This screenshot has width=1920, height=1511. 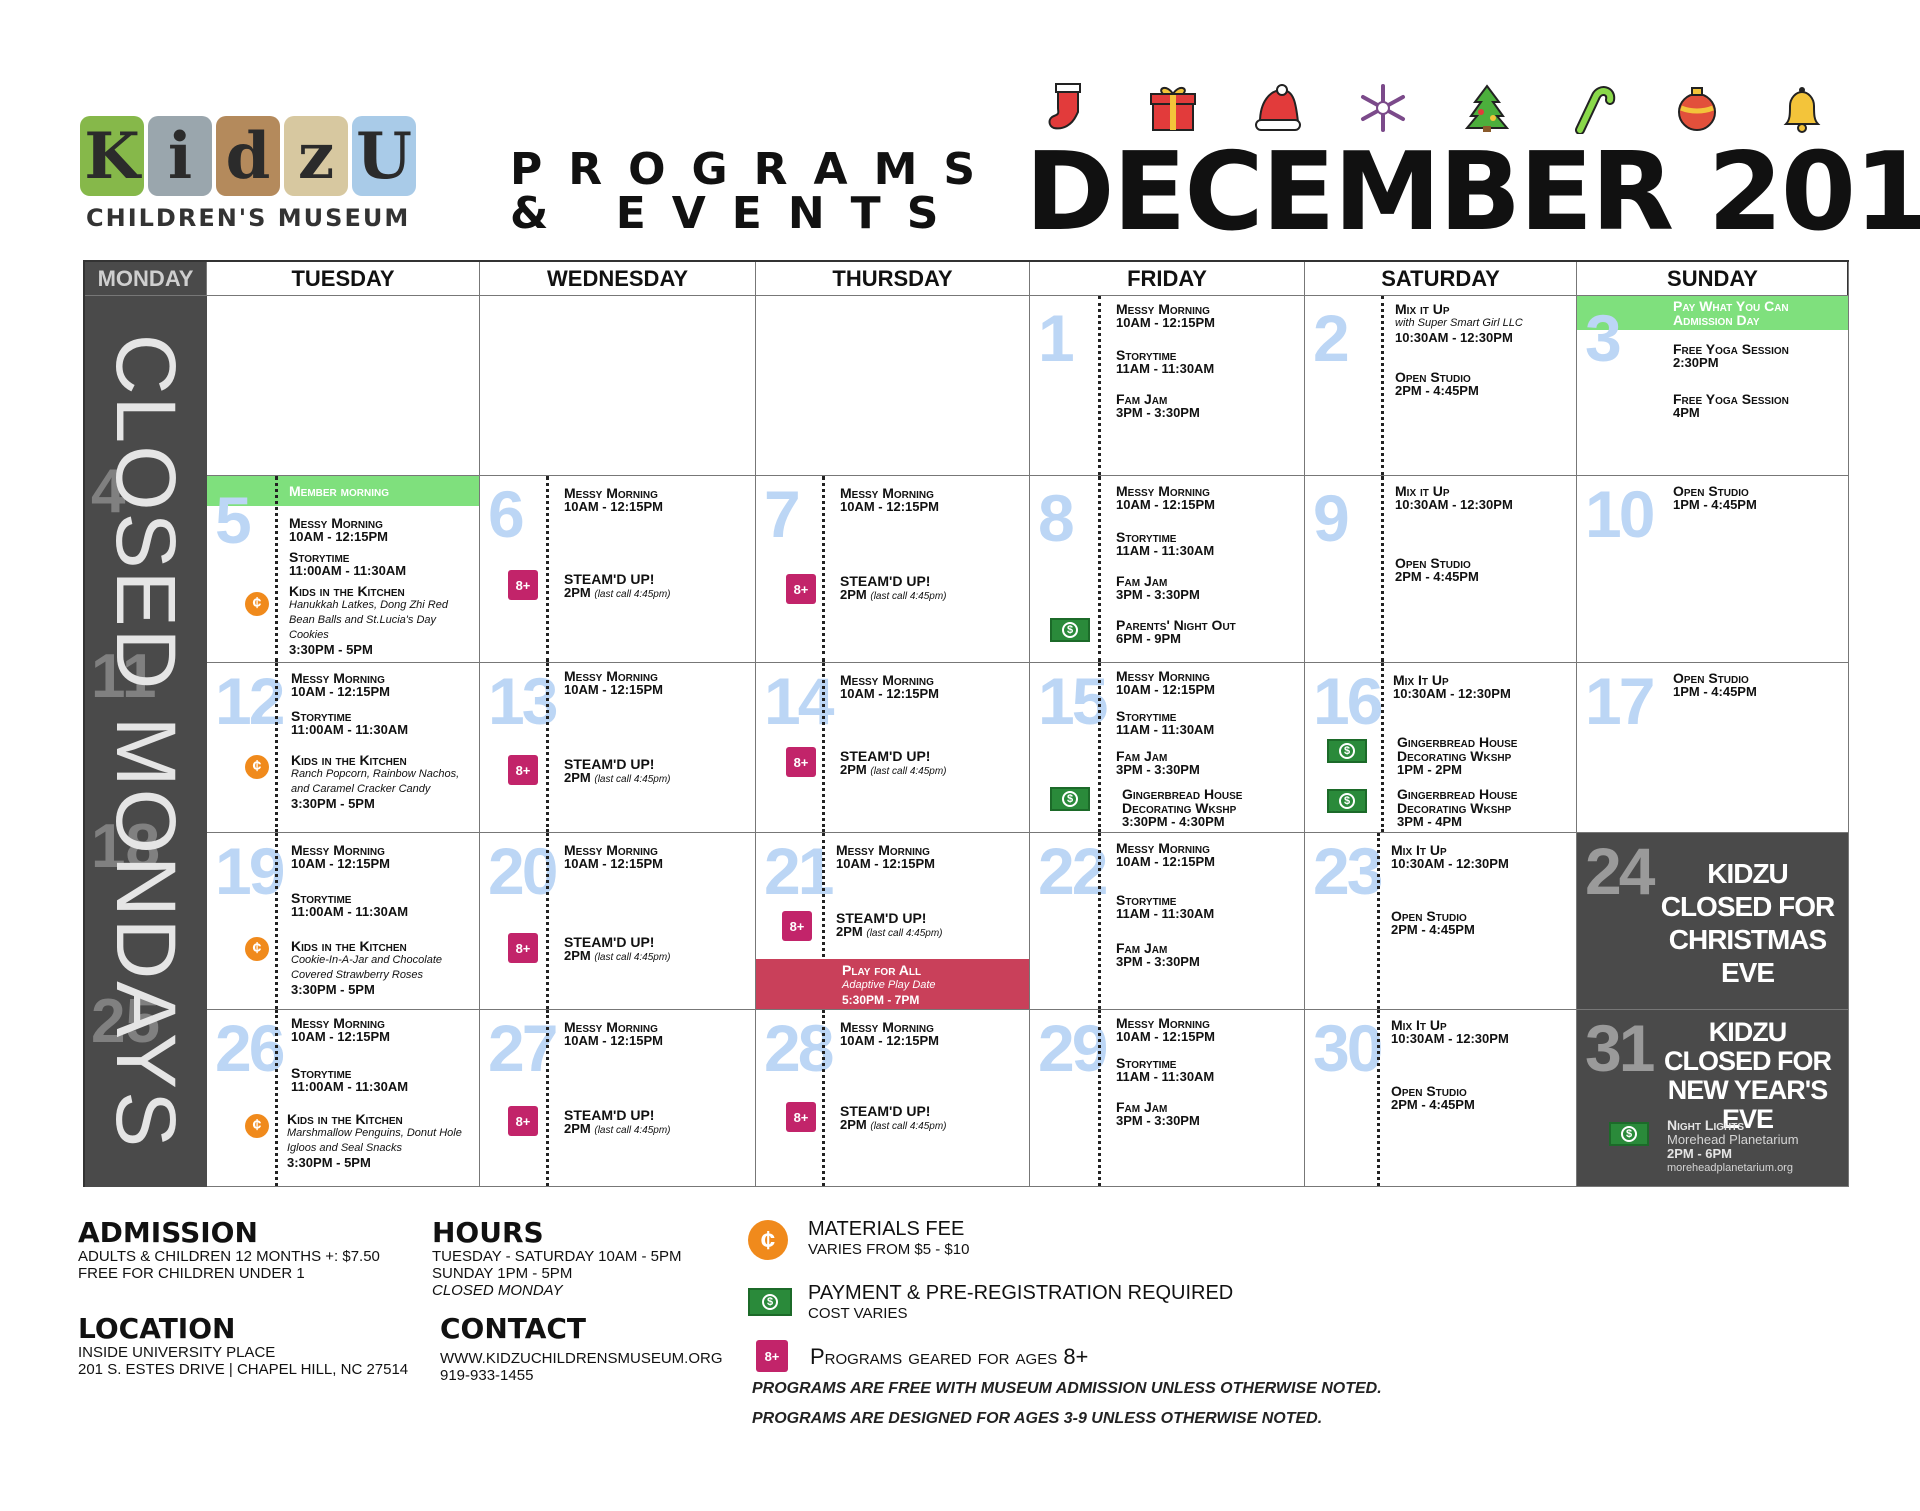 What do you see at coordinates (1419, 850) in the screenshot?
I see `event-title: Mix It Up` at bounding box center [1419, 850].